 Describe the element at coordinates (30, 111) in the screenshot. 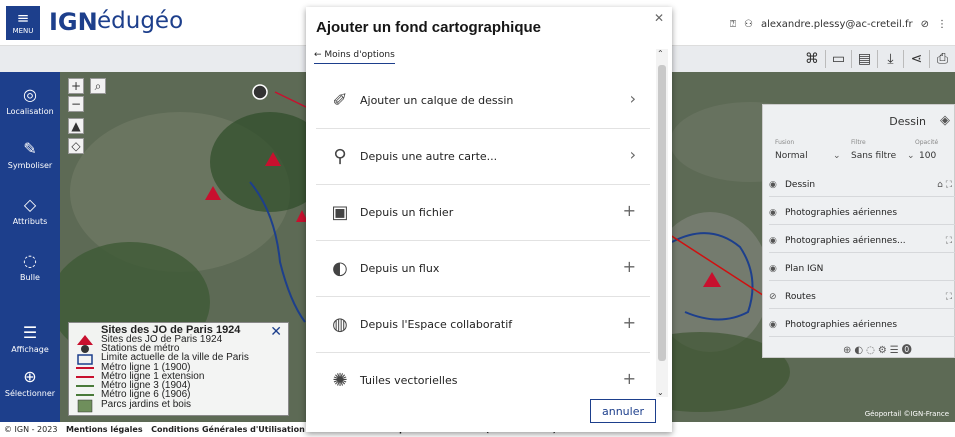

I see `sidebar-item-label: Localisation` at that location.